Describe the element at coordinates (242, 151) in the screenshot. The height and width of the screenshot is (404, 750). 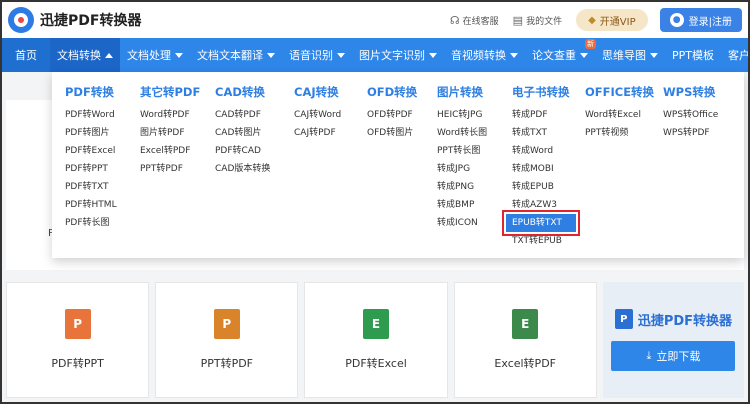
I see `menu-item: PDF转CAD` at that location.